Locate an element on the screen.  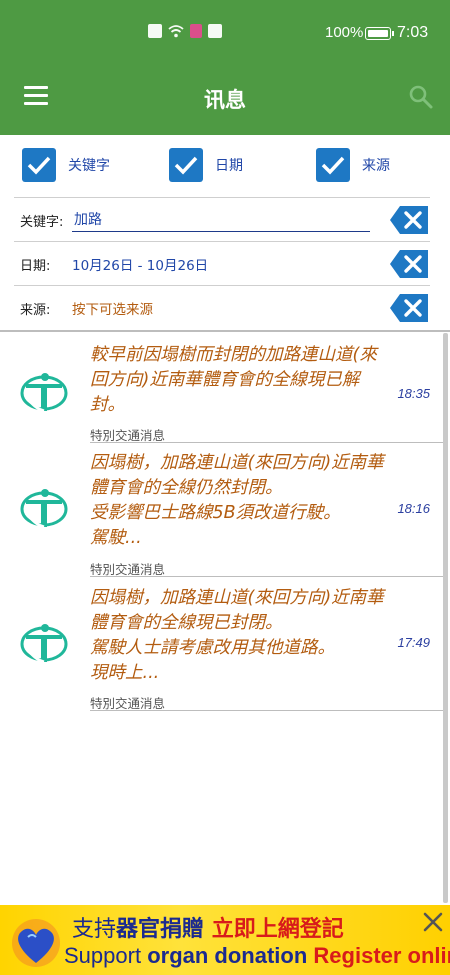
checkbox-date: 日期 is located at coordinates (206, 165).